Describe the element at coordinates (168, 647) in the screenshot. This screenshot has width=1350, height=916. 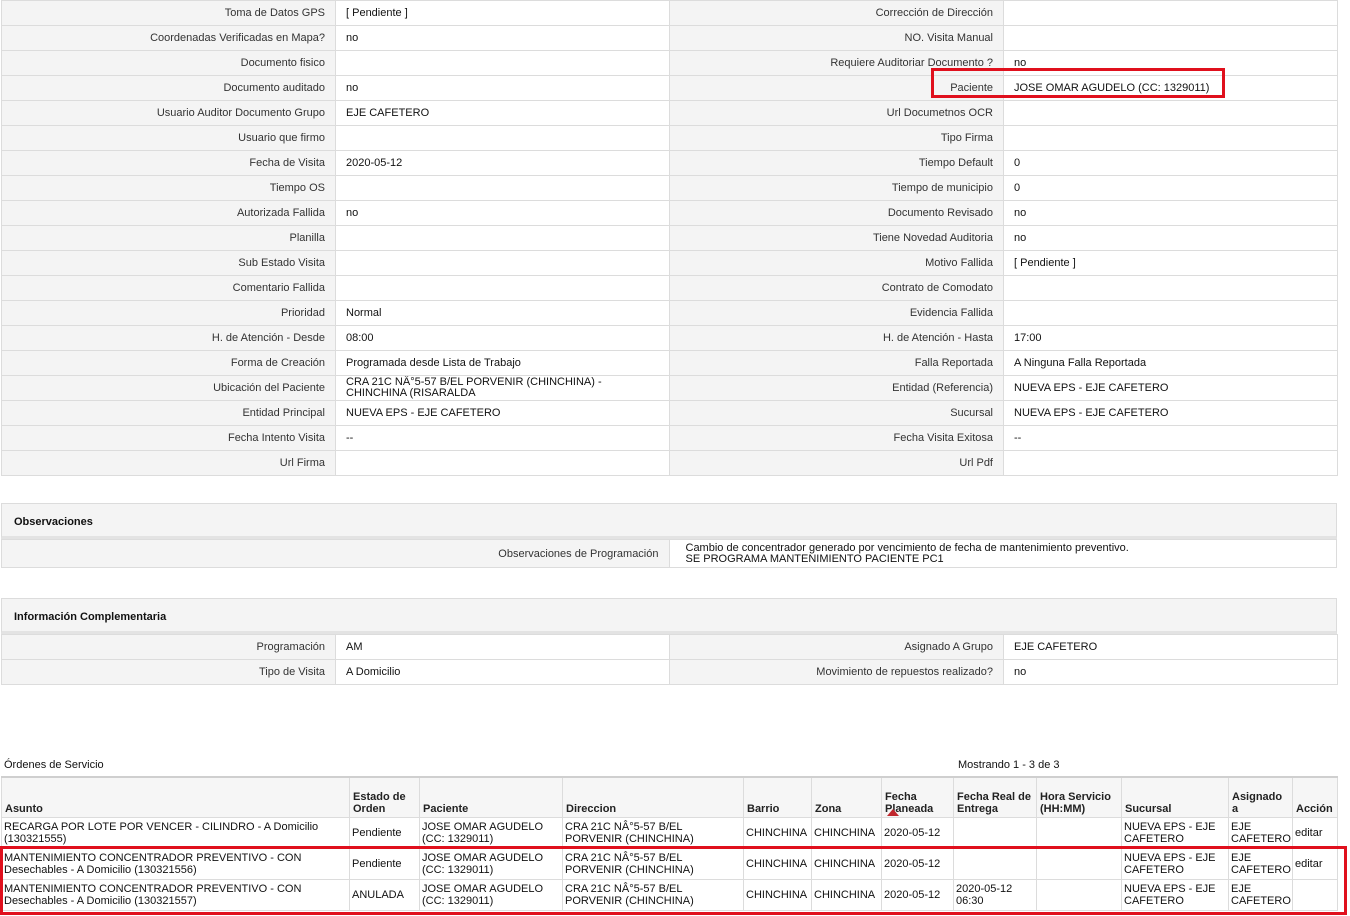
I see `label-programacion: Programación` at that location.